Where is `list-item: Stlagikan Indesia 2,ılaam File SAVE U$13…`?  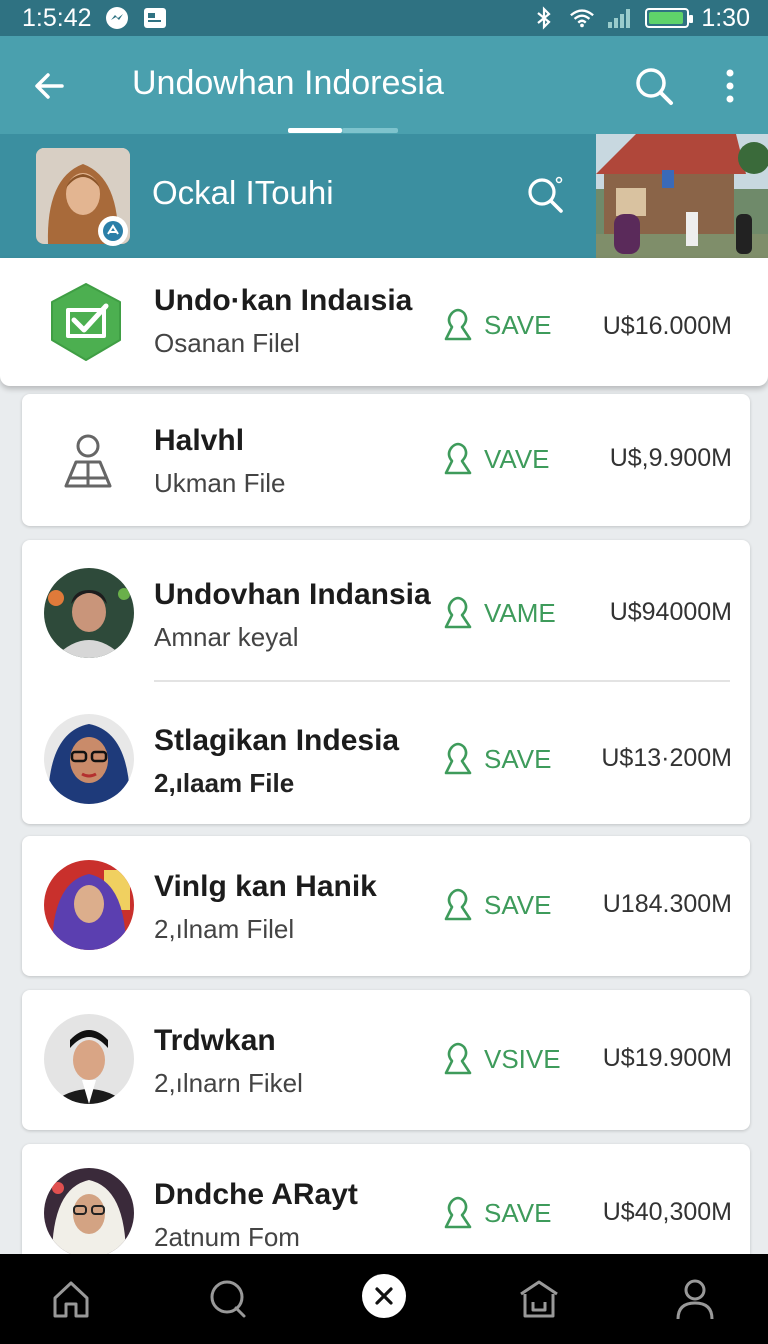 list-item: Stlagikan Indesia 2,ılaam File SAVE U$13… is located at coordinates (386, 759).